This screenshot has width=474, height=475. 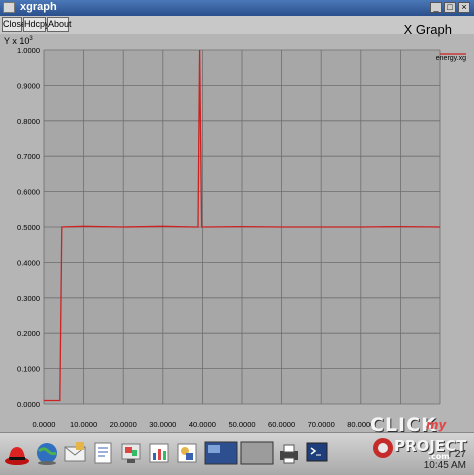 What do you see at coordinates (162, 424) in the screenshot?
I see `x-tick-label: 30.0000` at bounding box center [162, 424].